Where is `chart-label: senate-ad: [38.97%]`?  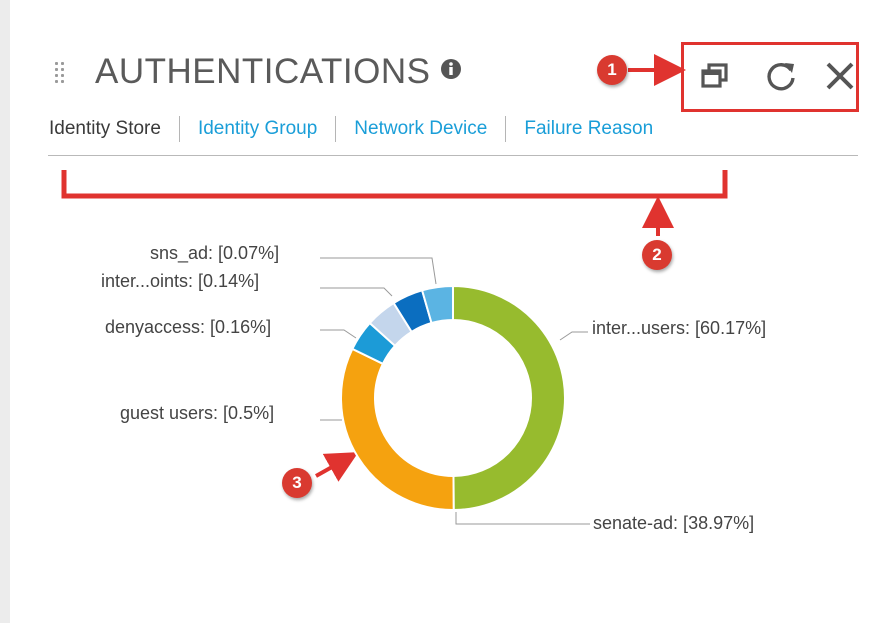
chart-label: senate-ad: [38.97%] is located at coordinates (674, 523).